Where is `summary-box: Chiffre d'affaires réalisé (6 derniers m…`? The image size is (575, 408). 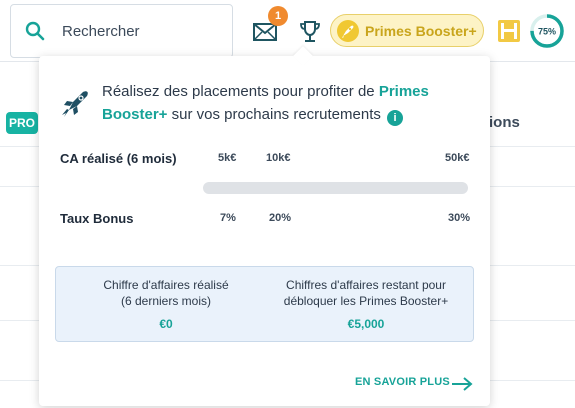
summary-box: Chiffre d'affaires réalisé (6 derniers m… is located at coordinates (264, 304).